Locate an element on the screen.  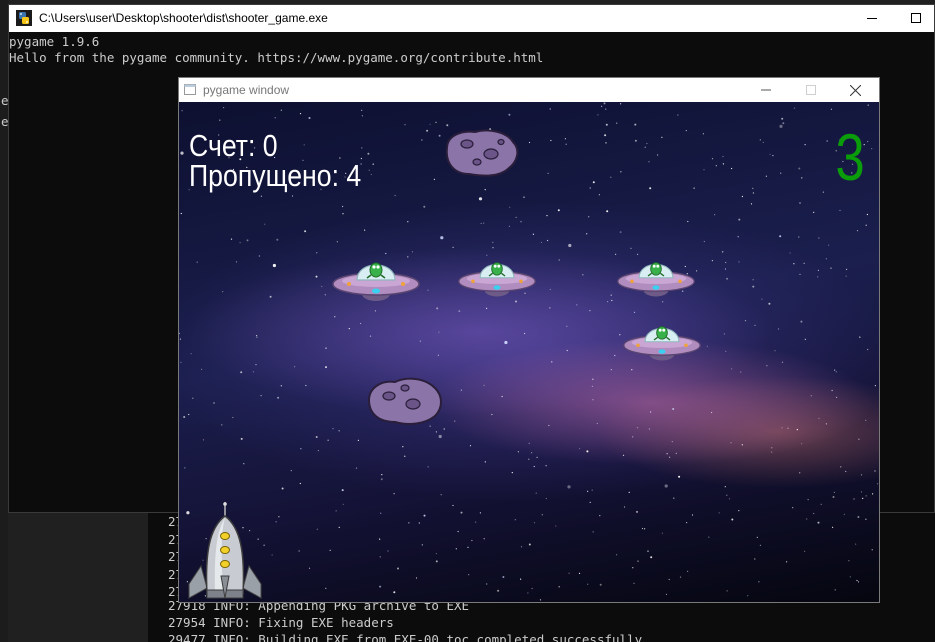
log-line: 27954 INFO: Fixing EXE headers is located at coordinates (281, 622).